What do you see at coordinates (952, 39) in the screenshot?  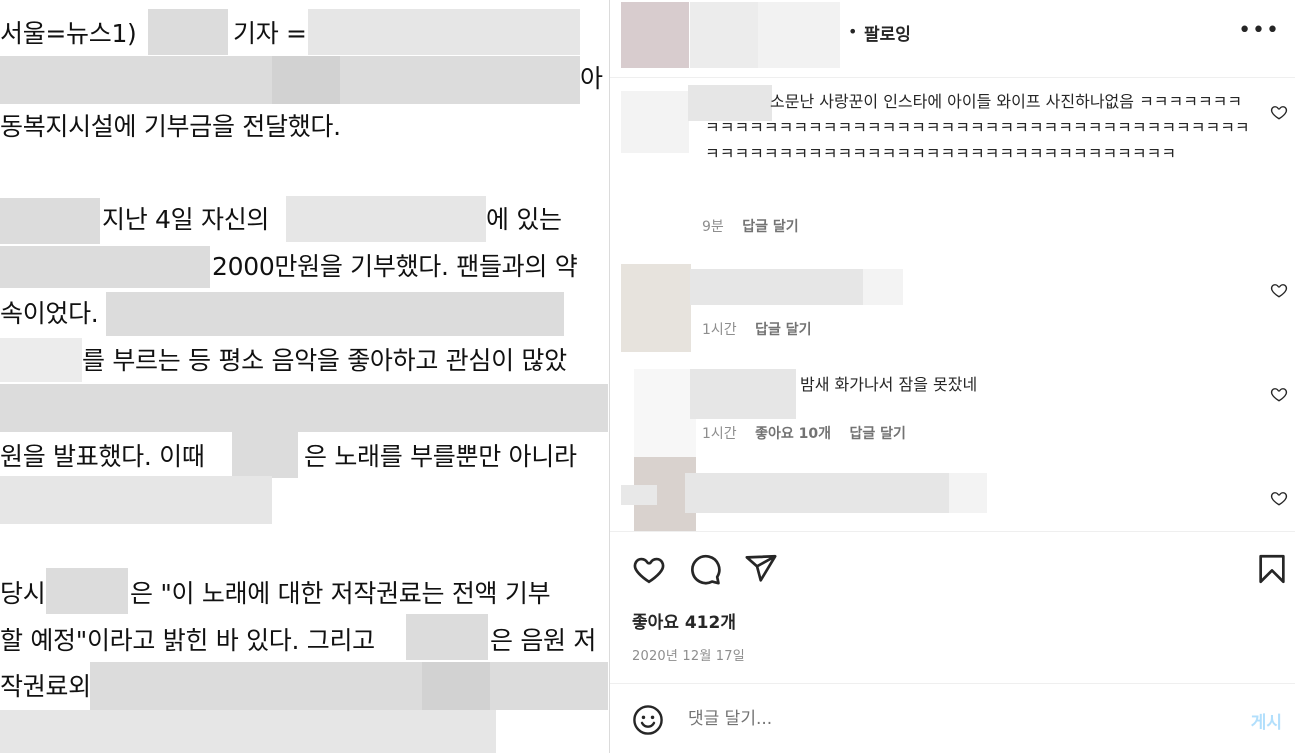 I see `post-header: • 팔로잉 •••` at bounding box center [952, 39].